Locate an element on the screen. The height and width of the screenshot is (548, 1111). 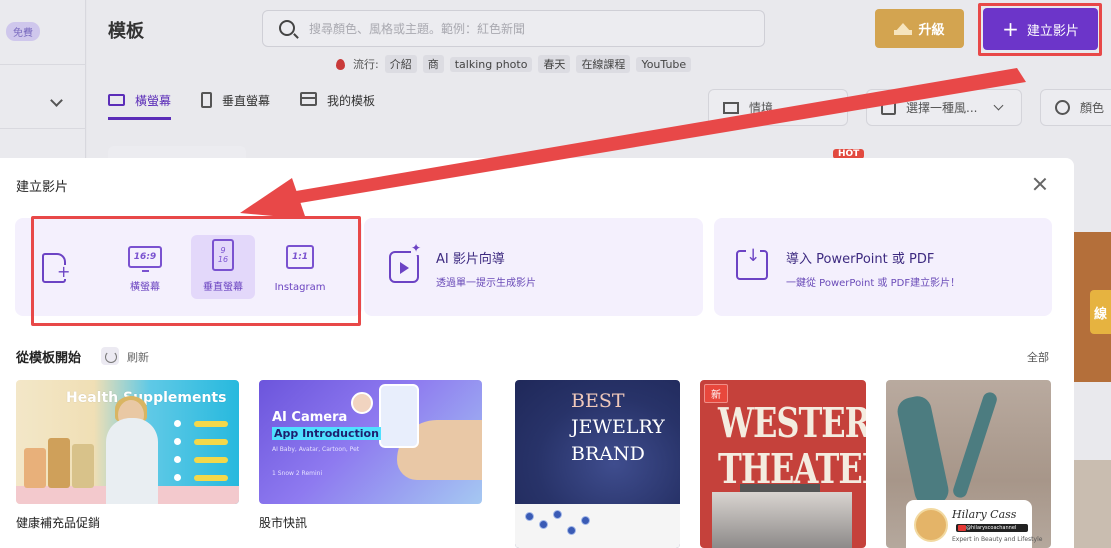
search-box is located at coordinates (513, 28).